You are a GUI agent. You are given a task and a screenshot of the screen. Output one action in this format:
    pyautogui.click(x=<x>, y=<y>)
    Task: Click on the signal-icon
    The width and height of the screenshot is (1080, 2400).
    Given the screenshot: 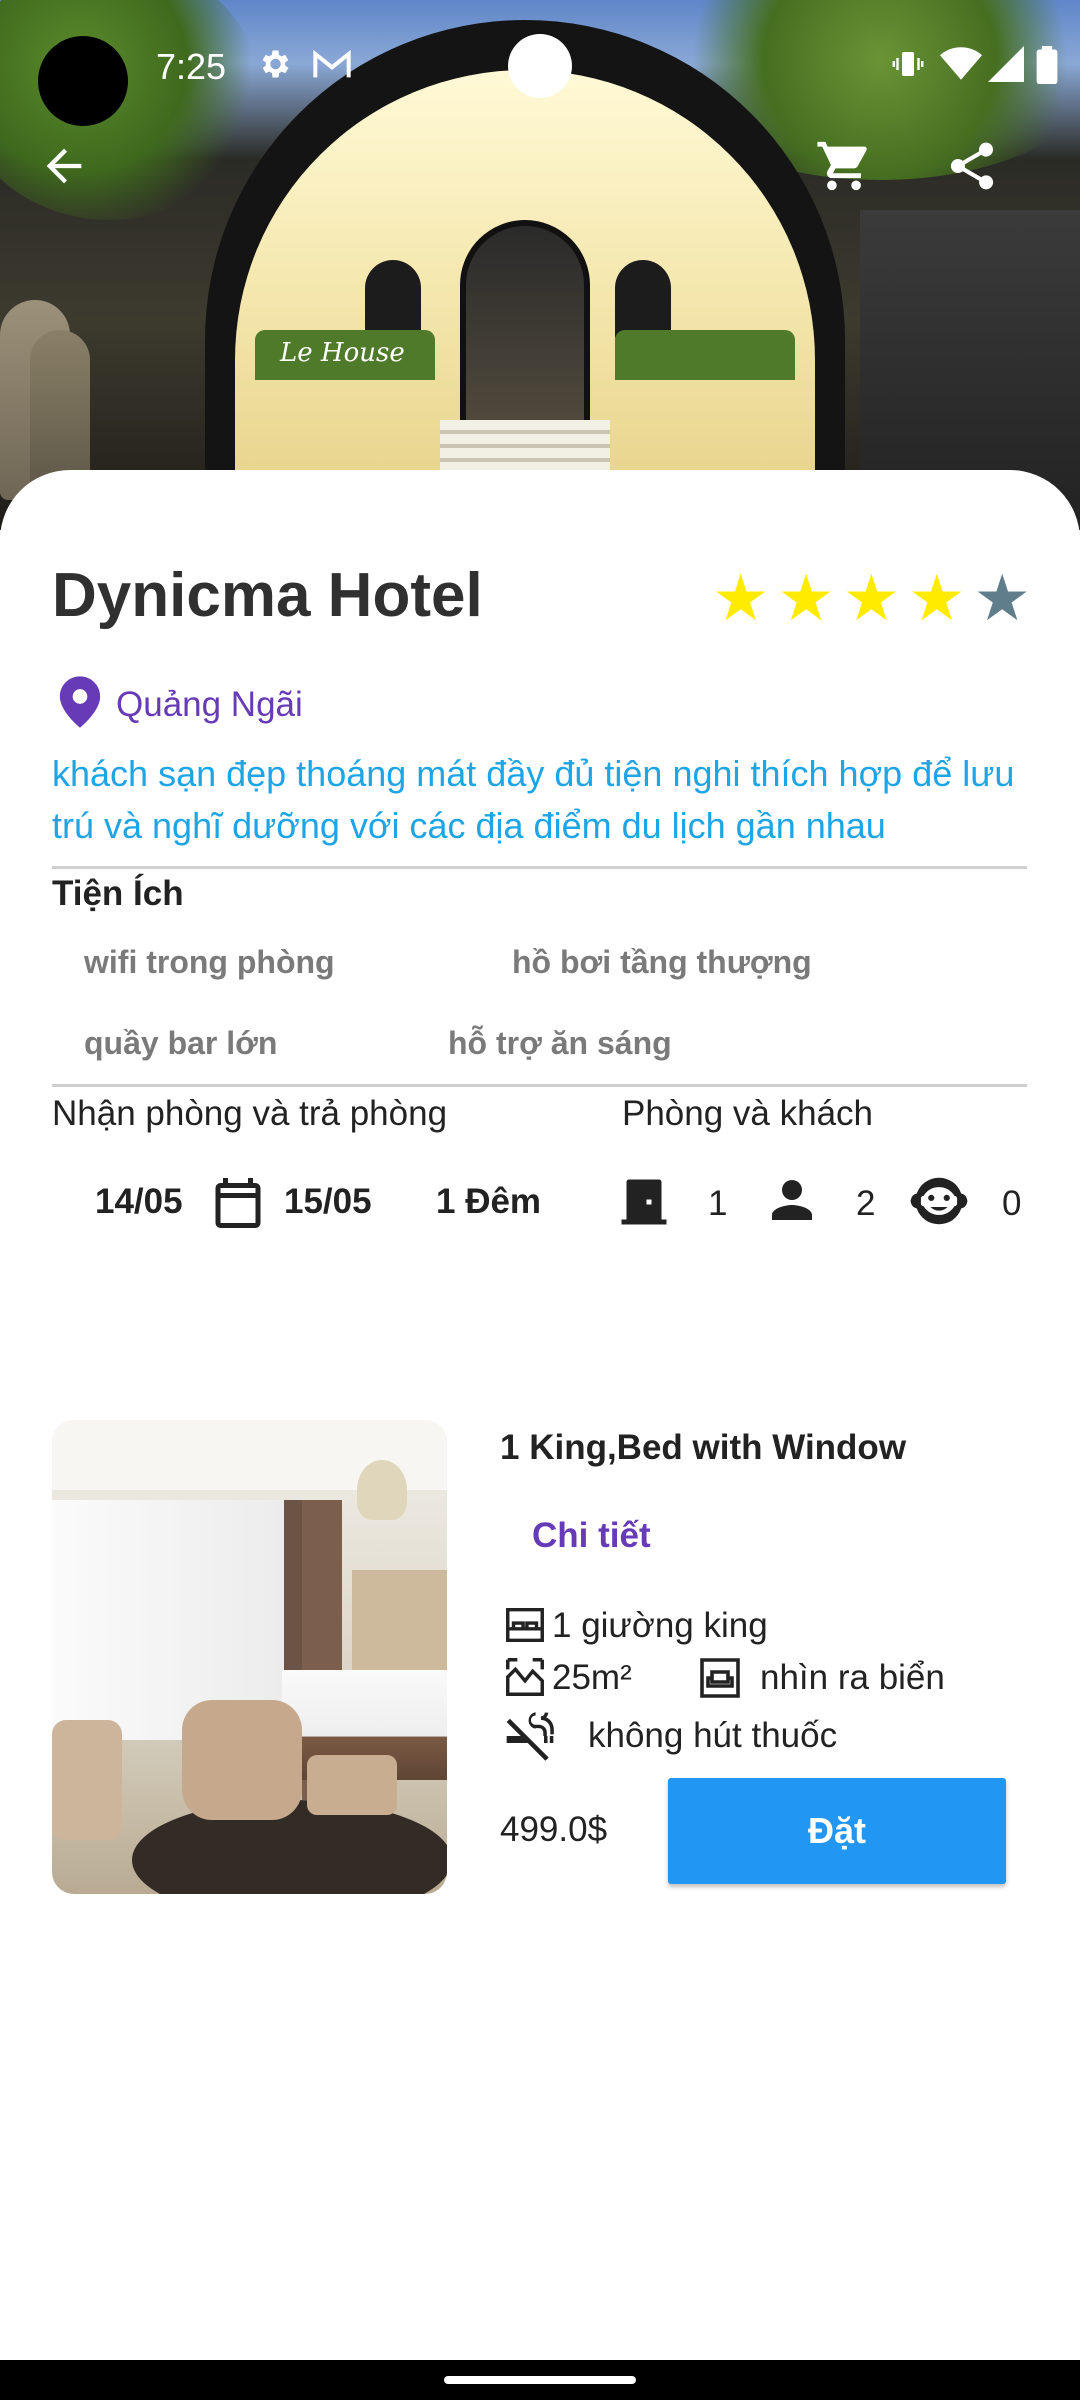 What is the action you would take?
    pyautogui.click(x=1006, y=68)
    